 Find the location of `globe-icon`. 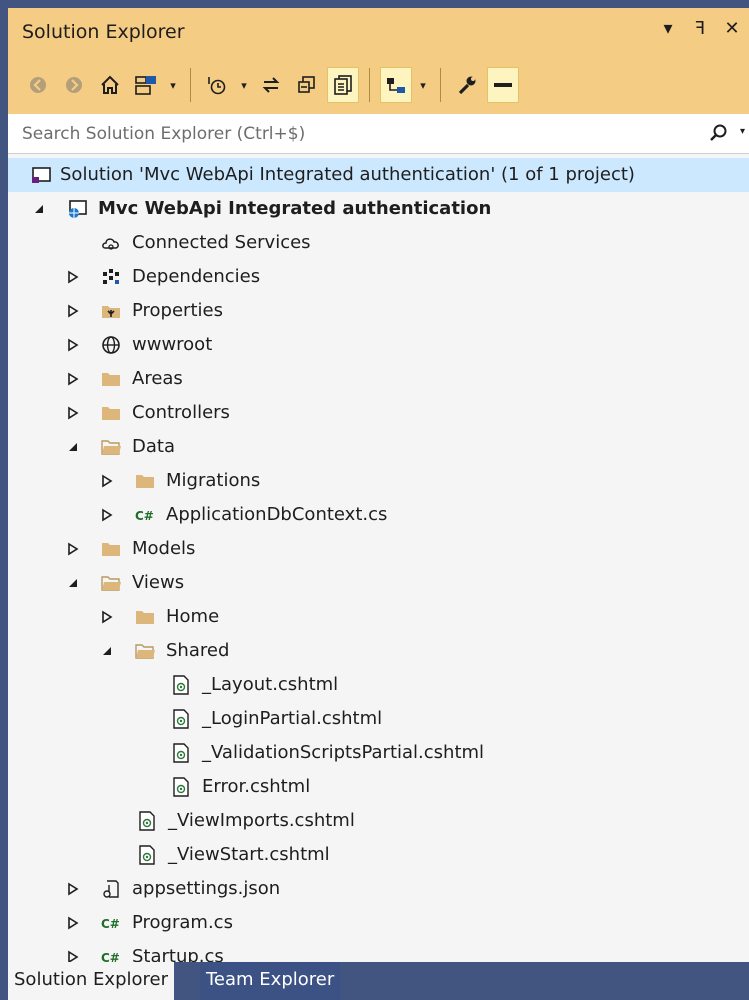

globe-icon is located at coordinates (111, 345).